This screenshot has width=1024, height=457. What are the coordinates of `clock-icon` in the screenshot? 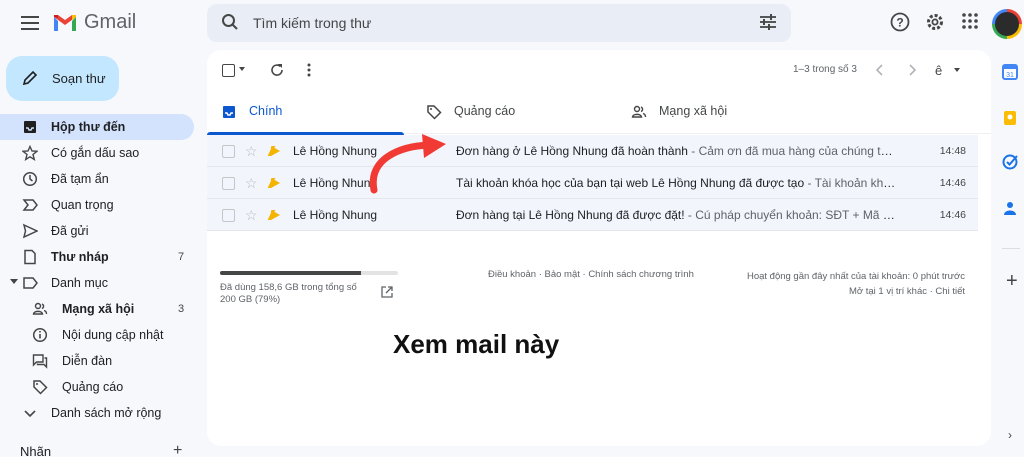 It's located at (30, 179).